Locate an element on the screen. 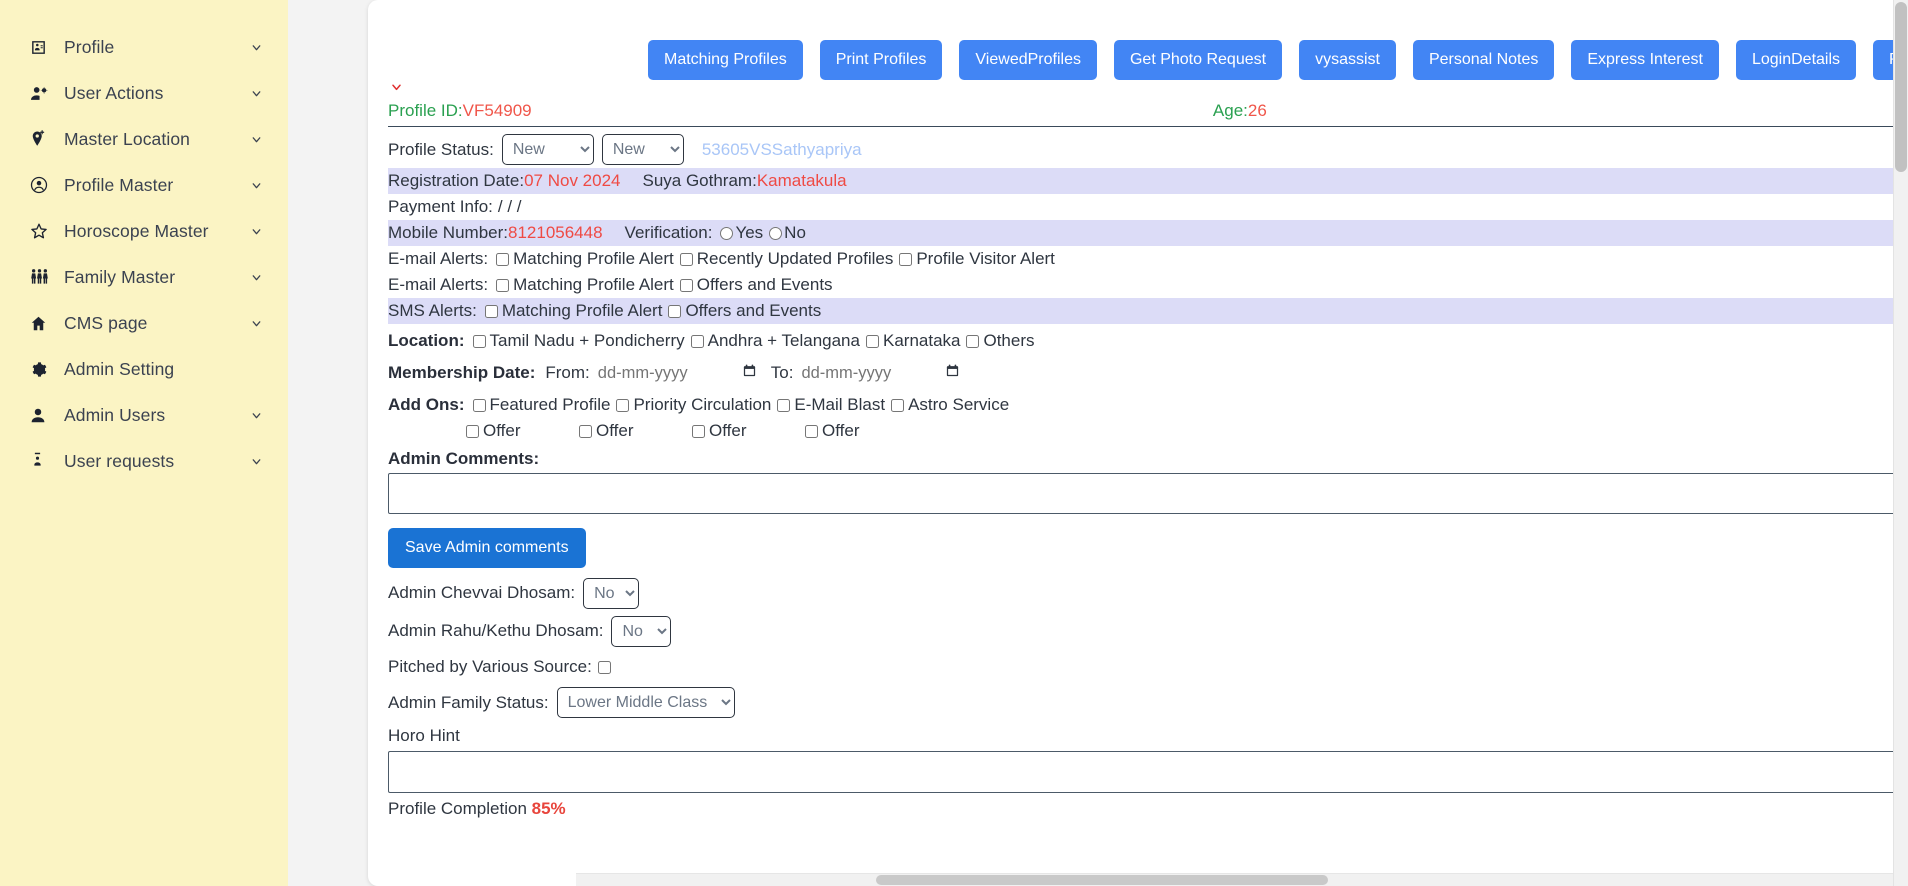  membership-to-input is located at coordinates (876, 373).